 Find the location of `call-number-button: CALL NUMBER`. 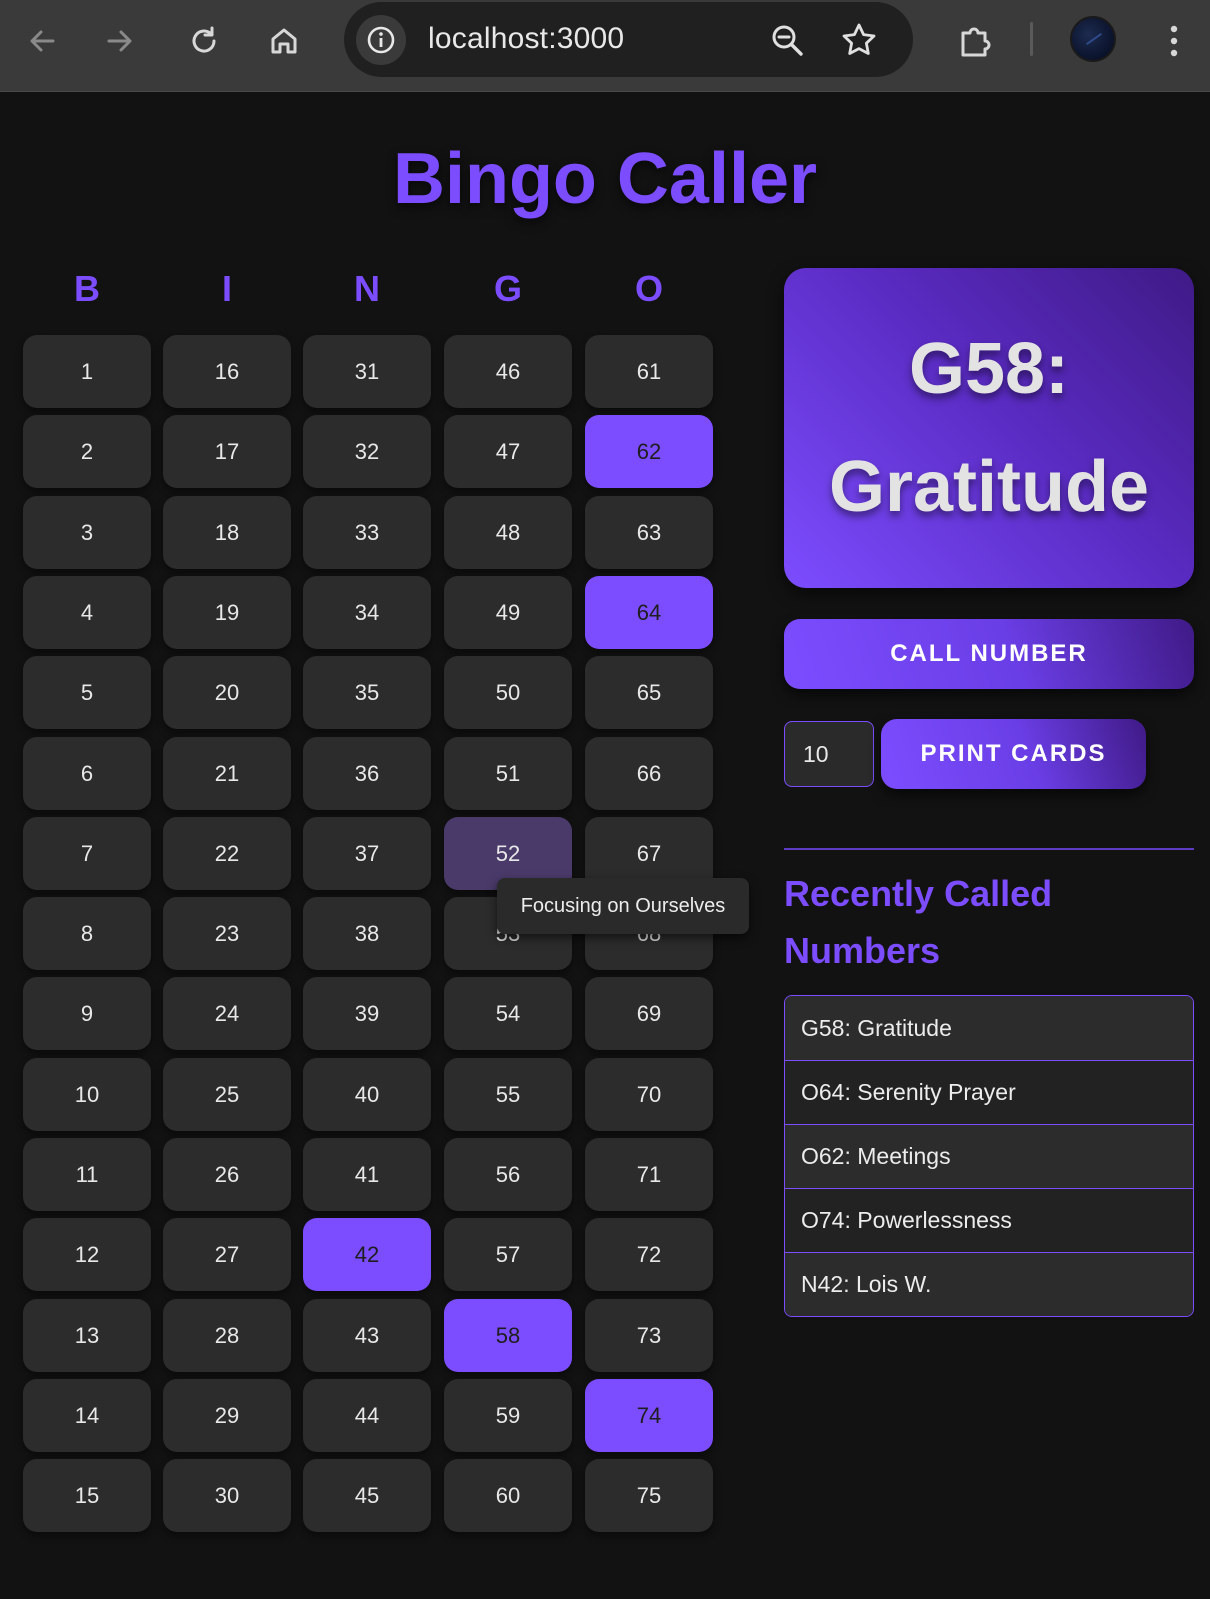

call-number-button: CALL NUMBER is located at coordinates (989, 654).